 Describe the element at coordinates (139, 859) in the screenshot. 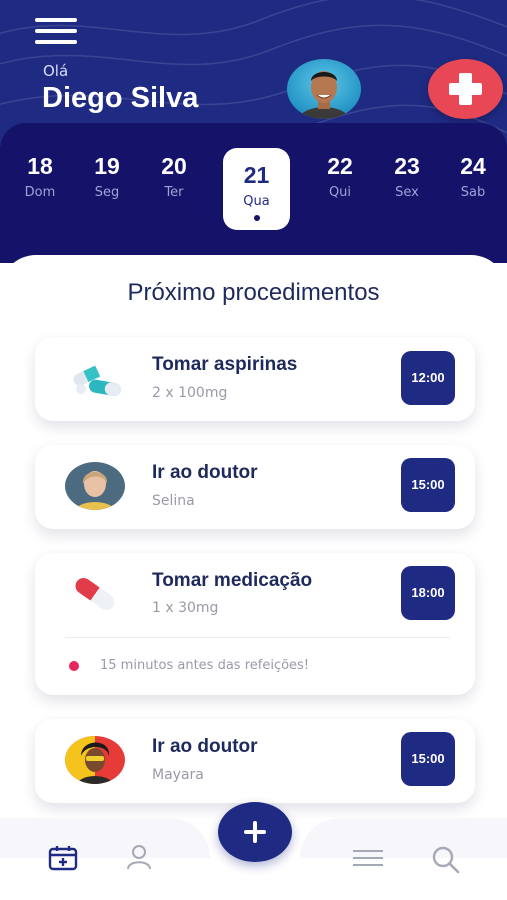

I see `user-icon` at that location.